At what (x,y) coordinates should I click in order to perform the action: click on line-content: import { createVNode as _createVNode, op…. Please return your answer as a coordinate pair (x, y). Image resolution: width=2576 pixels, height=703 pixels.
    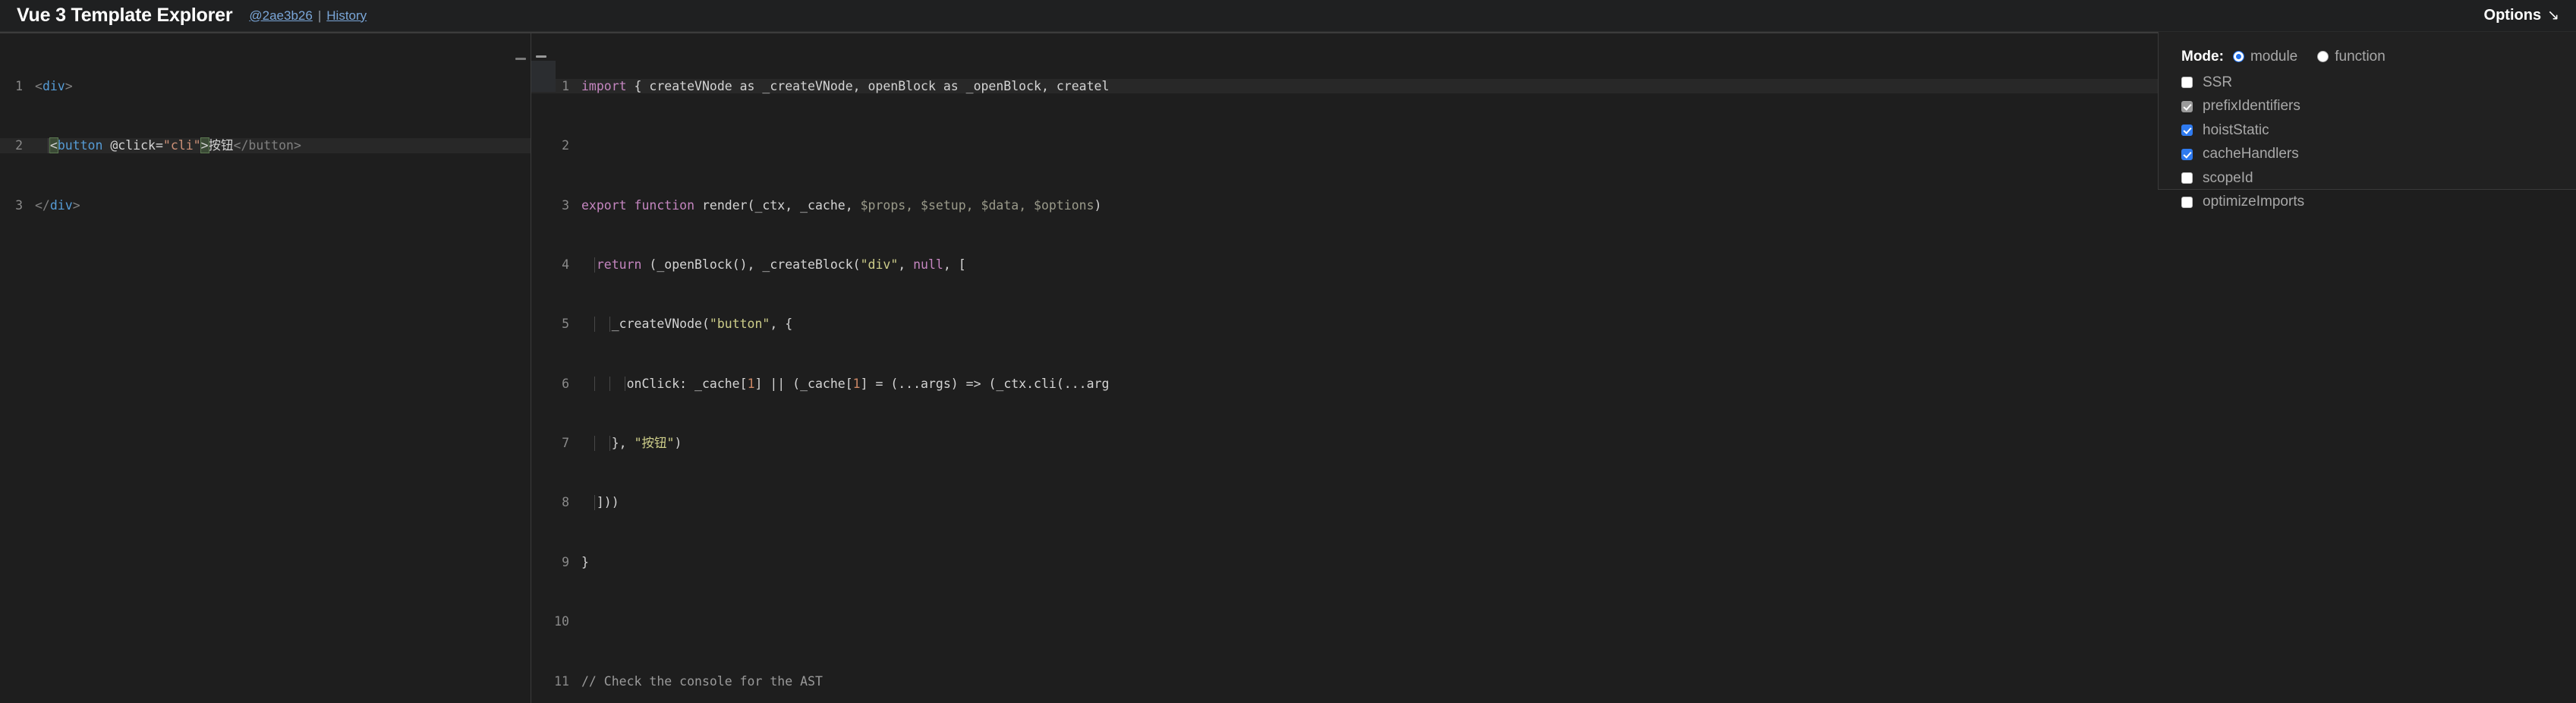
    Looking at the image, I should click on (845, 86).